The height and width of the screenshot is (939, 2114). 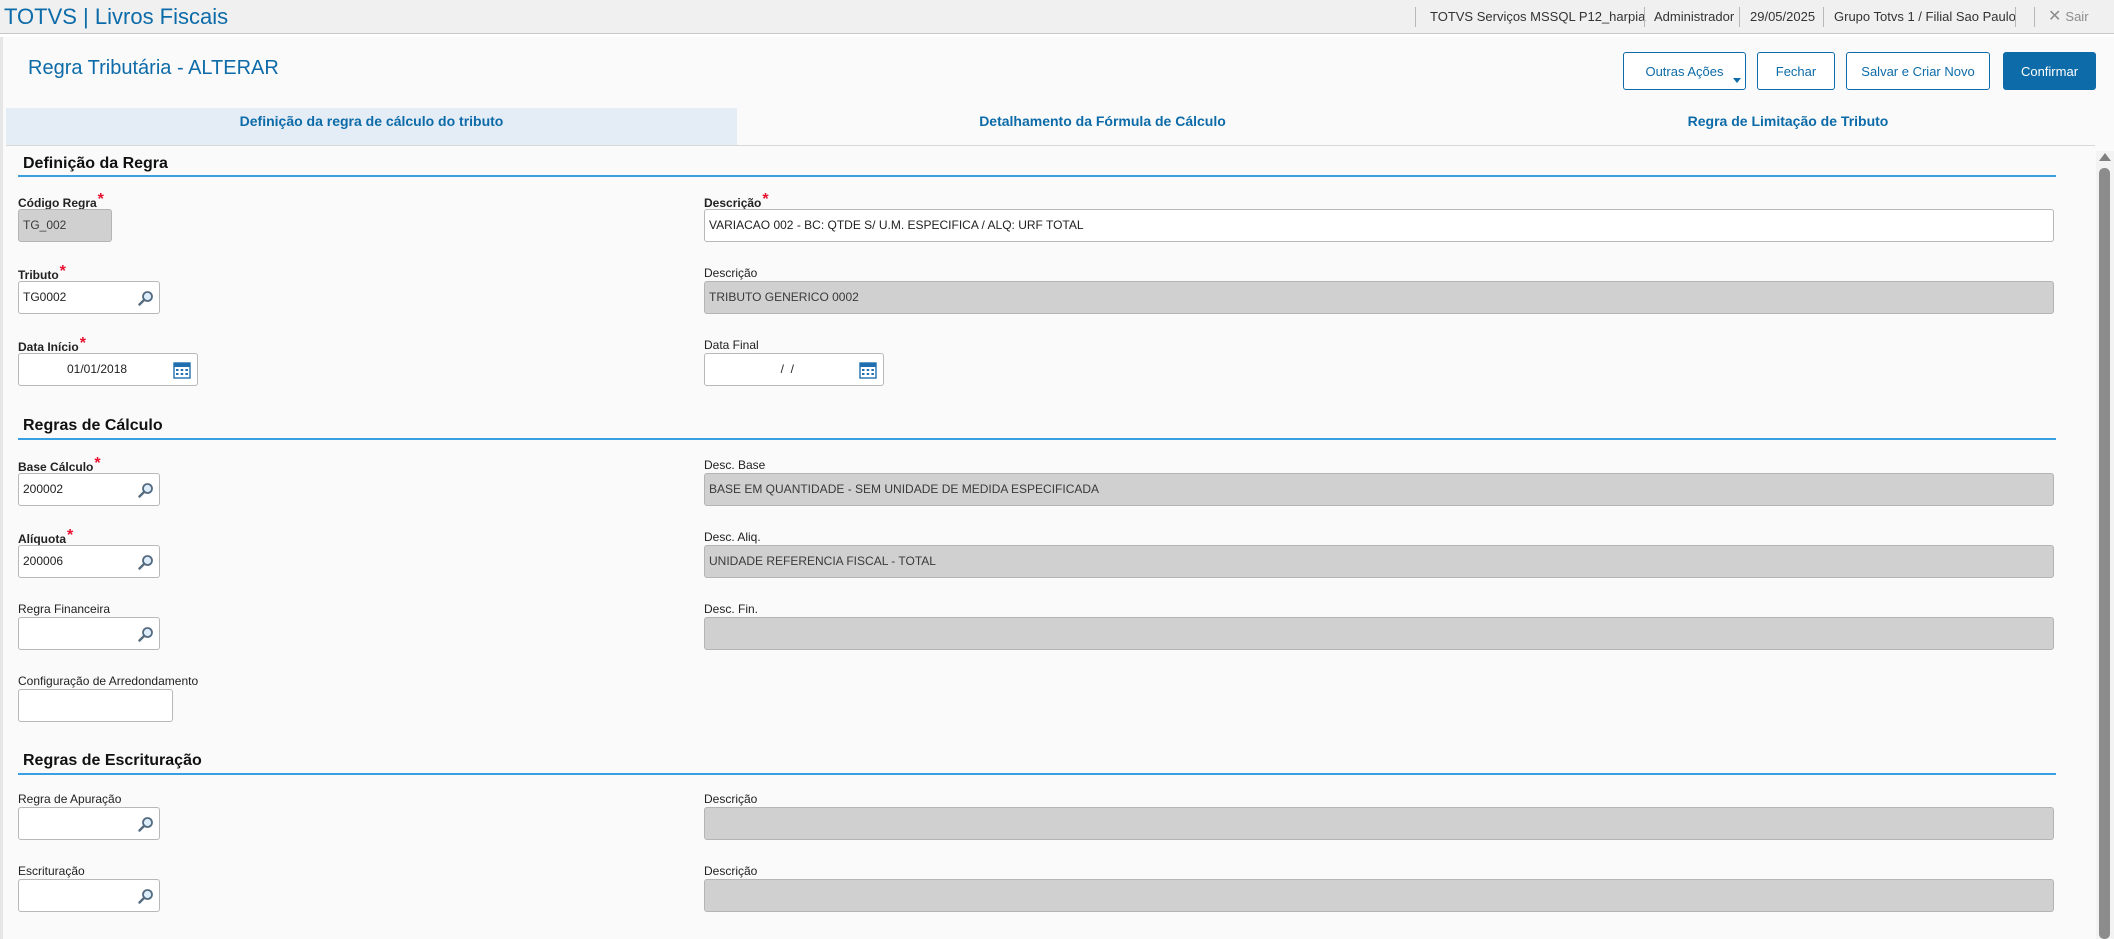 What do you see at coordinates (1694, 17) in the screenshot?
I see `user-name: Administrador` at bounding box center [1694, 17].